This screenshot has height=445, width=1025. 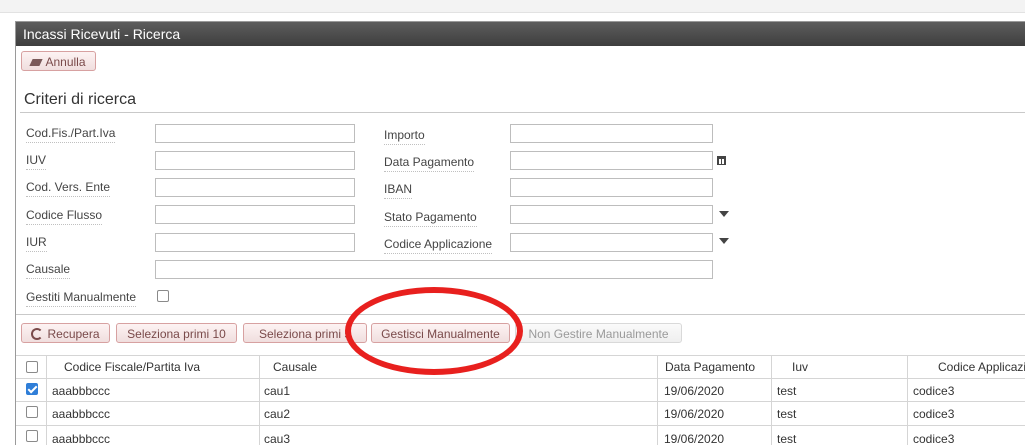 I want to click on codice-applicazione-select, so click(x=611, y=242).